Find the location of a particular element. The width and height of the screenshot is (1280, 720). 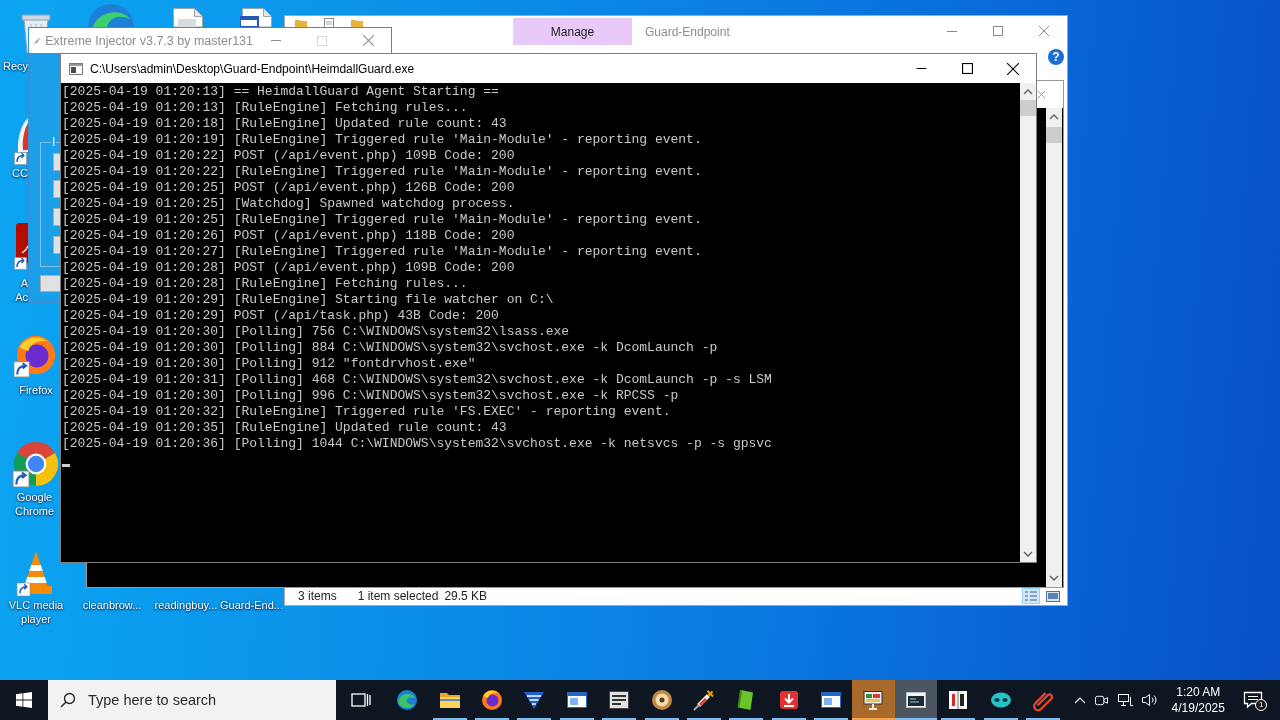

status-text: 3 items is located at coordinates (317, 596).